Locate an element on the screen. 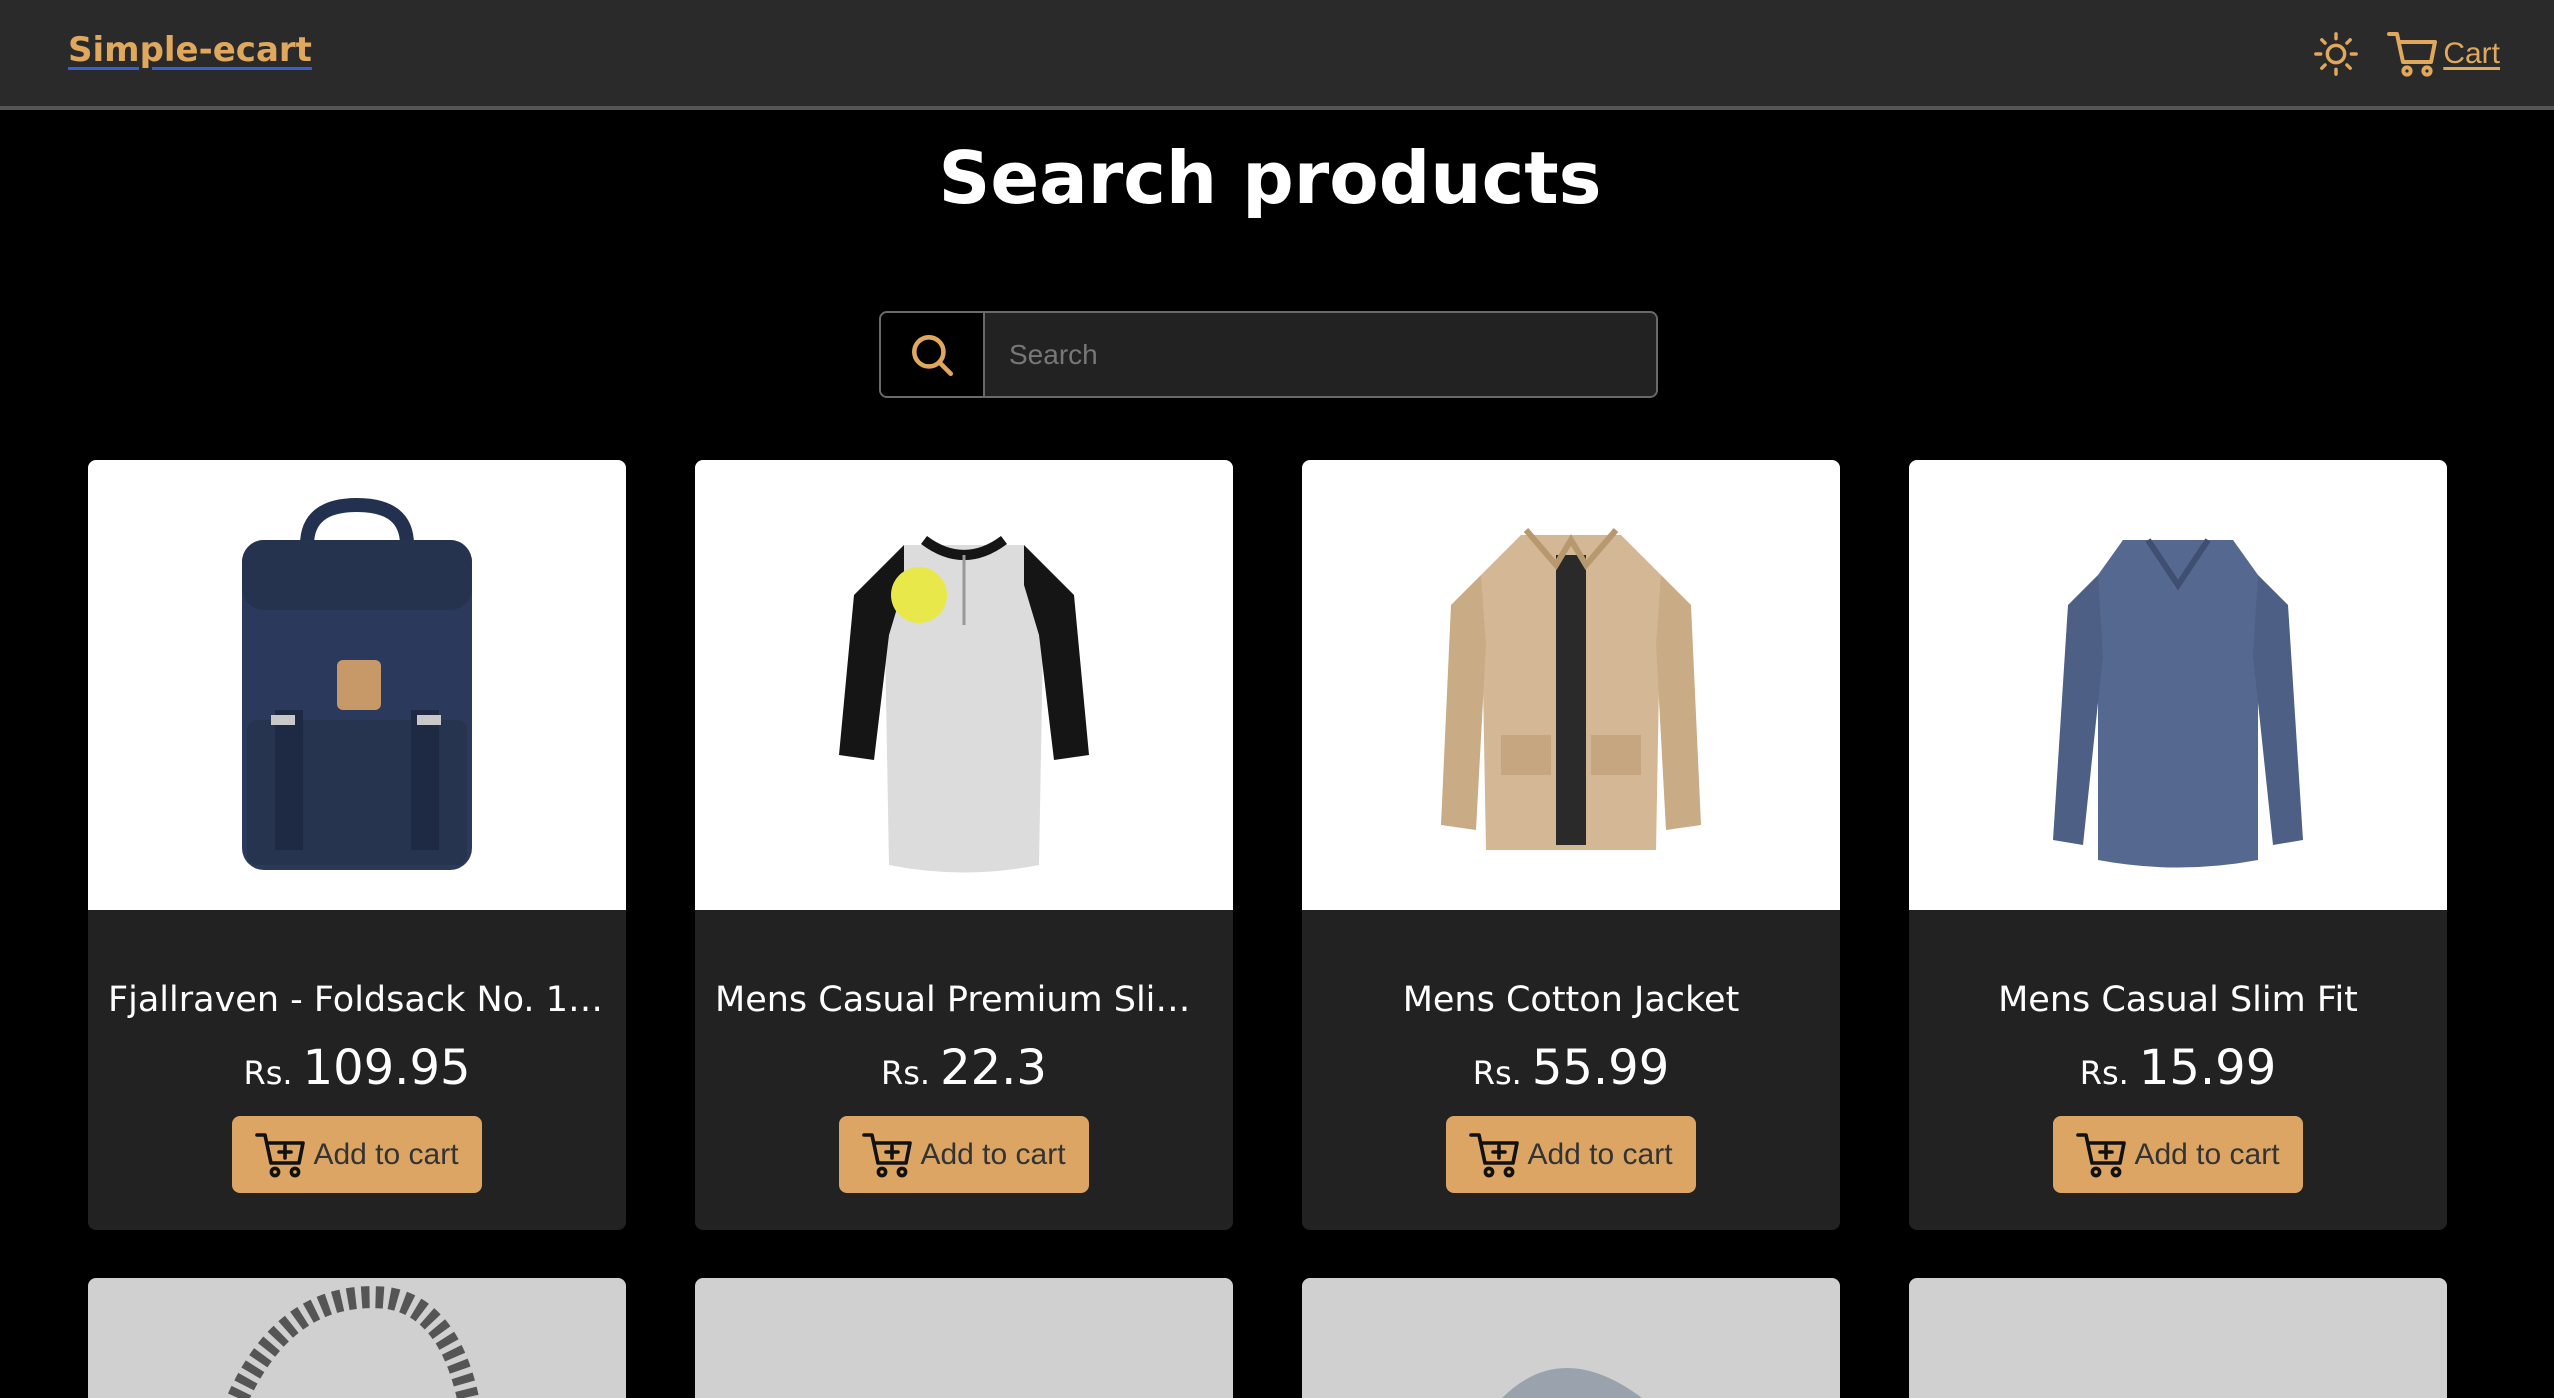 The image size is (2554, 1398). price-value: 22.3 is located at coordinates (993, 1068).